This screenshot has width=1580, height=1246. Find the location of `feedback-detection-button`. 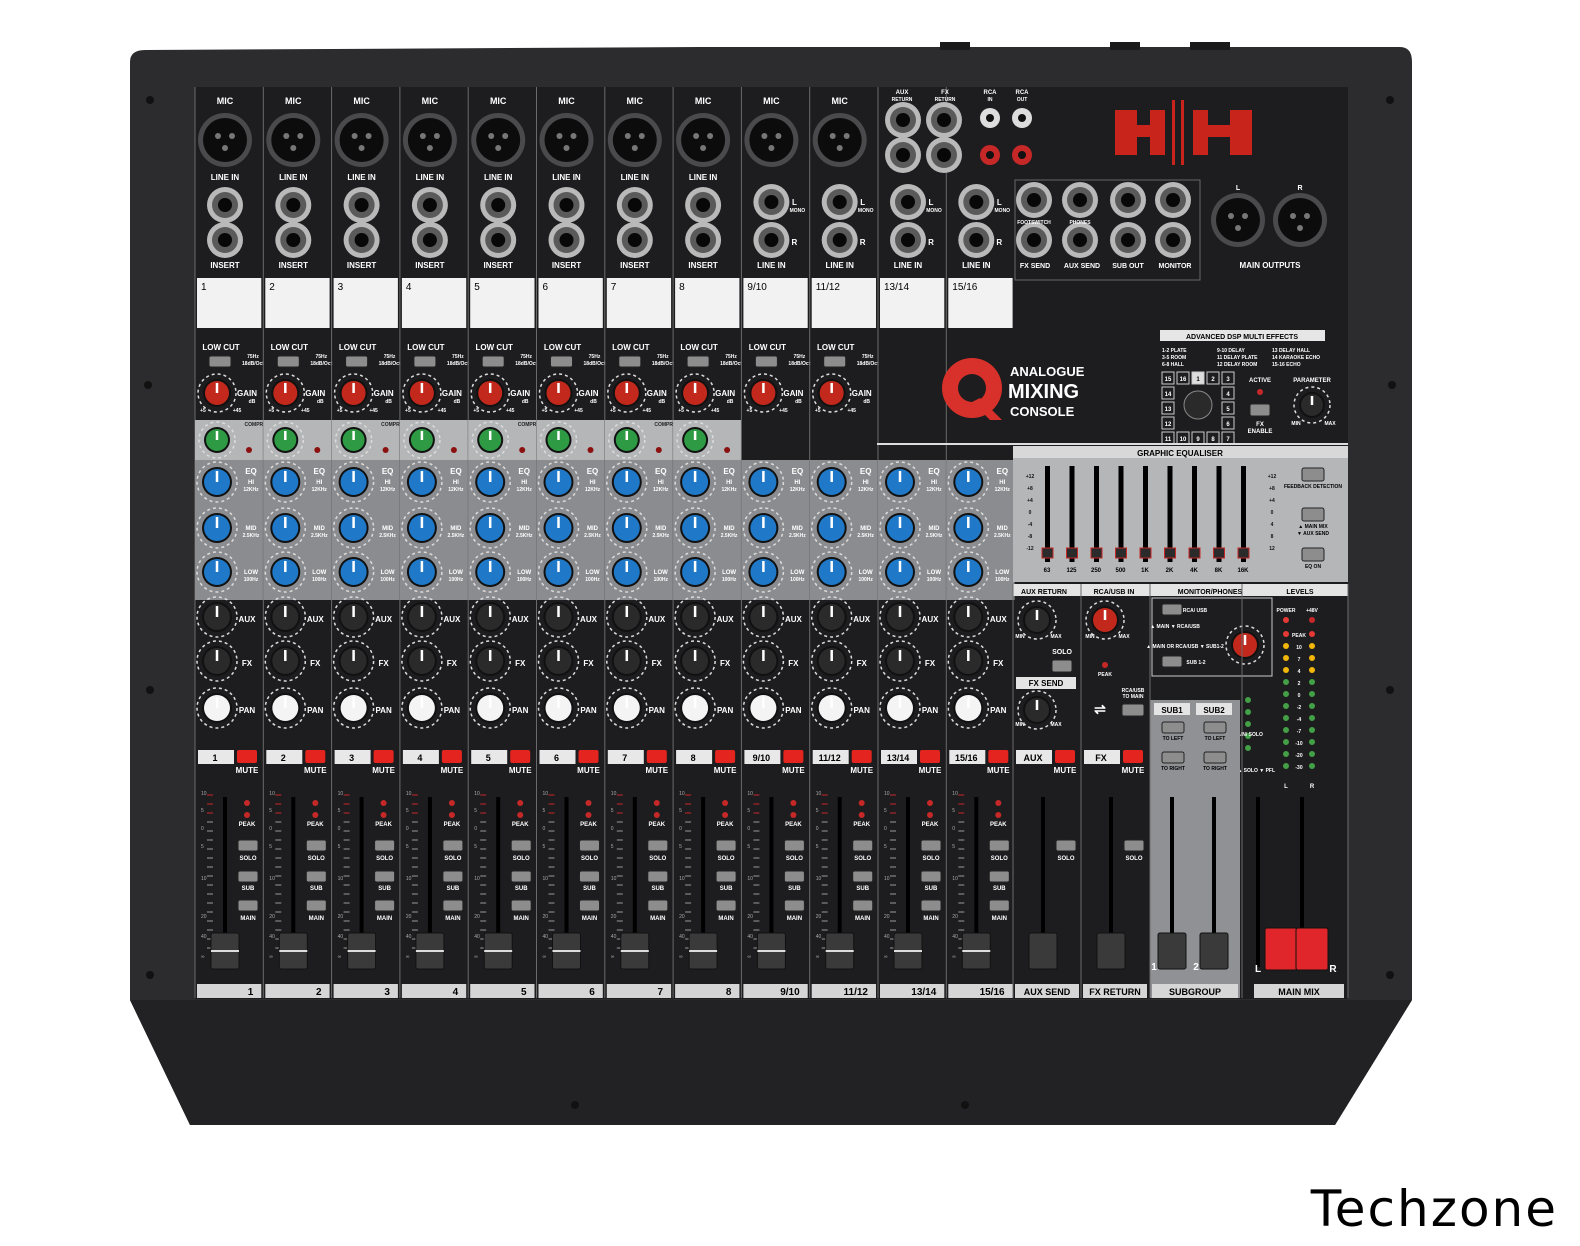

feedback-detection-button is located at coordinates (1313, 474).